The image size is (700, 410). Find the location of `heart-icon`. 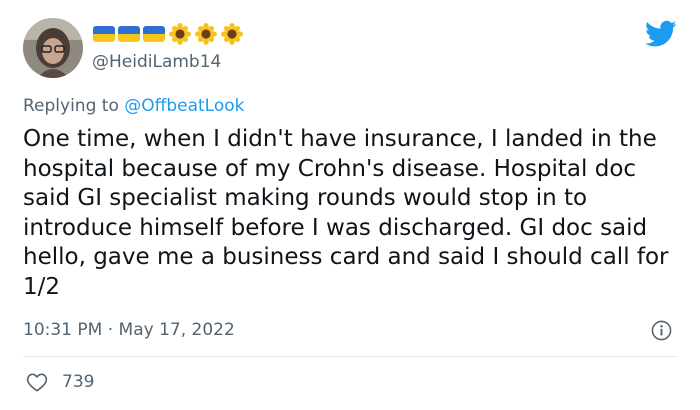

heart-icon is located at coordinates (37, 382).